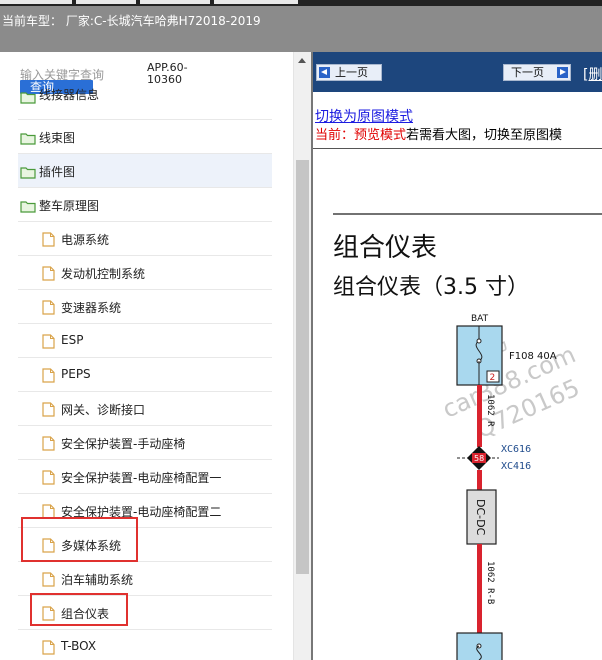 The image size is (602, 660). What do you see at coordinates (79, 539) in the screenshot?
I see `highlight-box-multimedia` at bounding box center [79, 539].